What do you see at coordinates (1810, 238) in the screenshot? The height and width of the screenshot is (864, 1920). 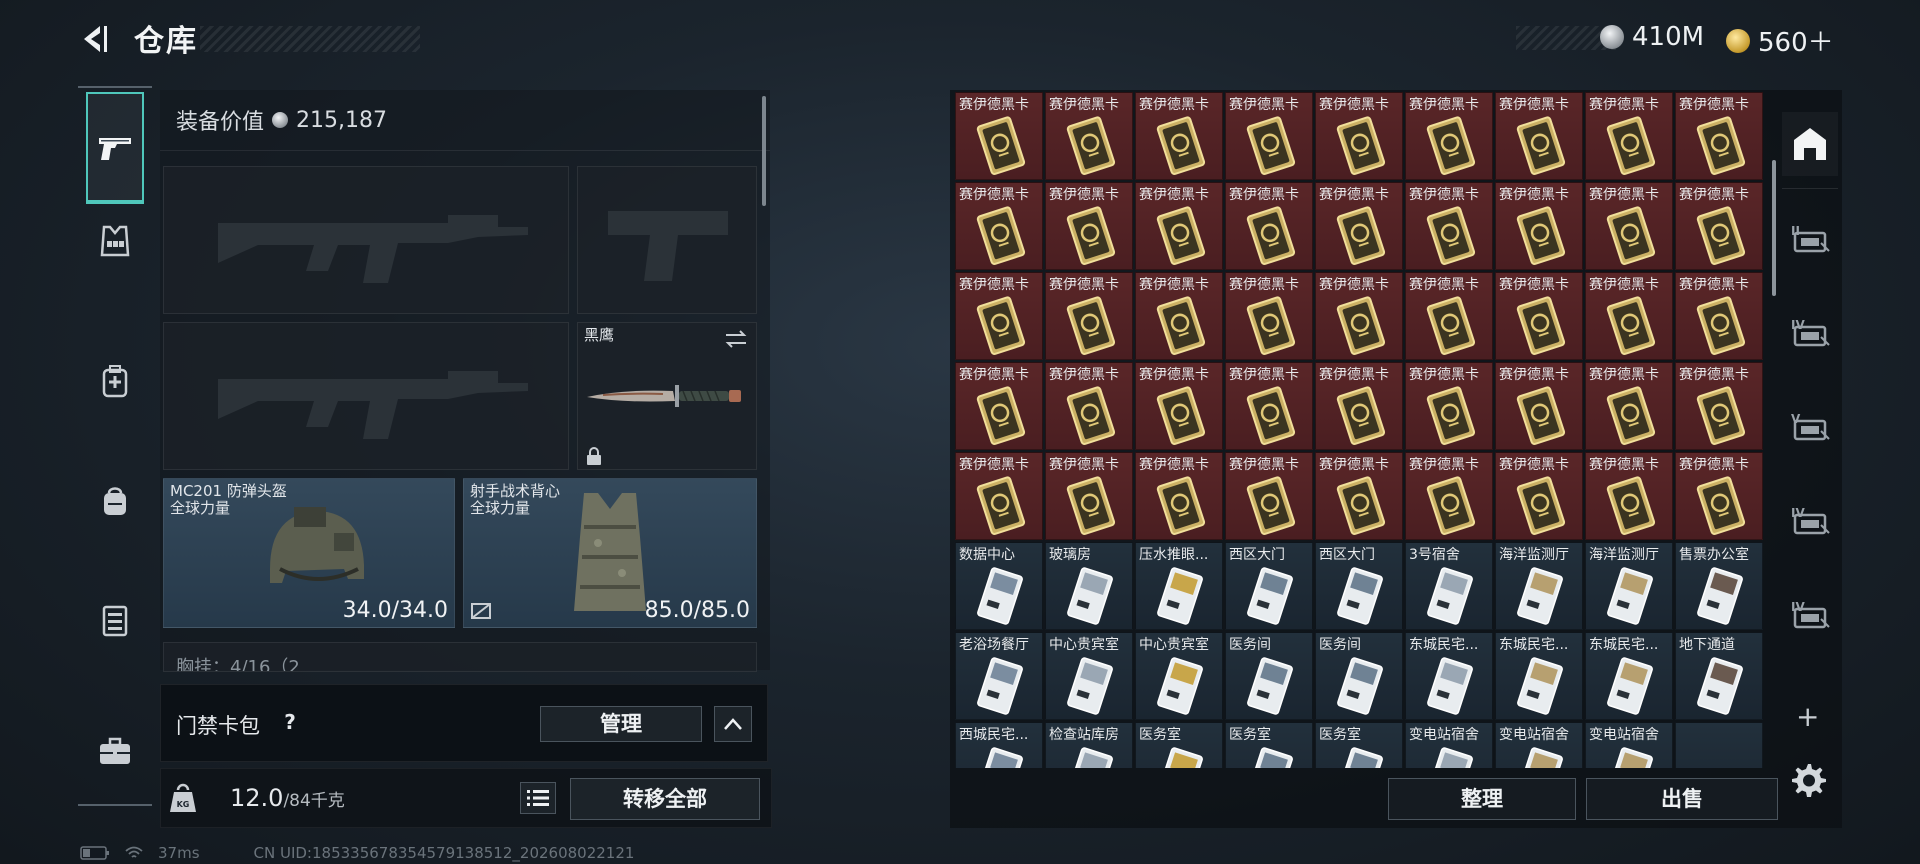 I see `tab-storage-2: II` at bounding box center [1810, 238].